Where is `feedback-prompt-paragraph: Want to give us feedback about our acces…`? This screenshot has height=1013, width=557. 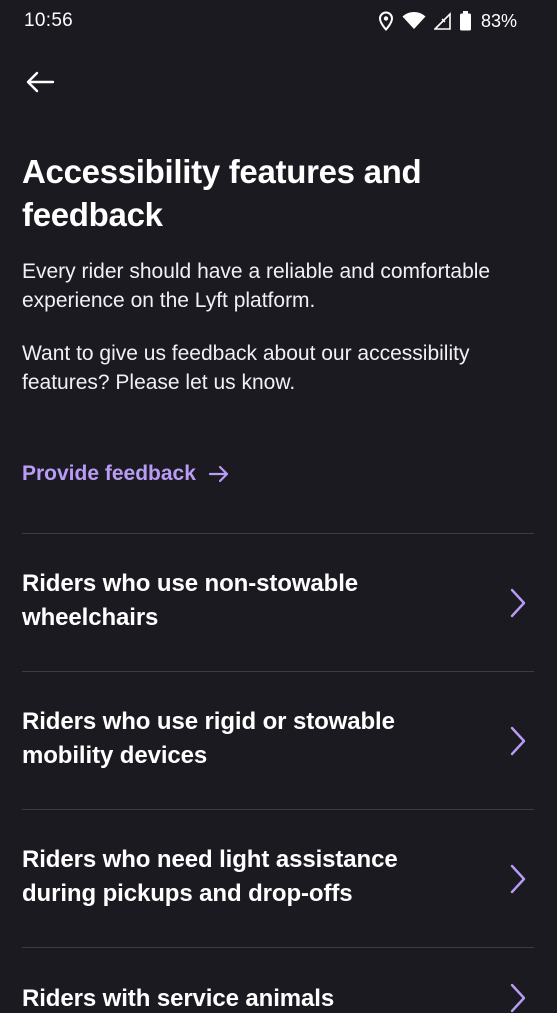
feedback-prompt-paragraph: Want to give us feedback about our acces… is located at coordinates (246, 368).